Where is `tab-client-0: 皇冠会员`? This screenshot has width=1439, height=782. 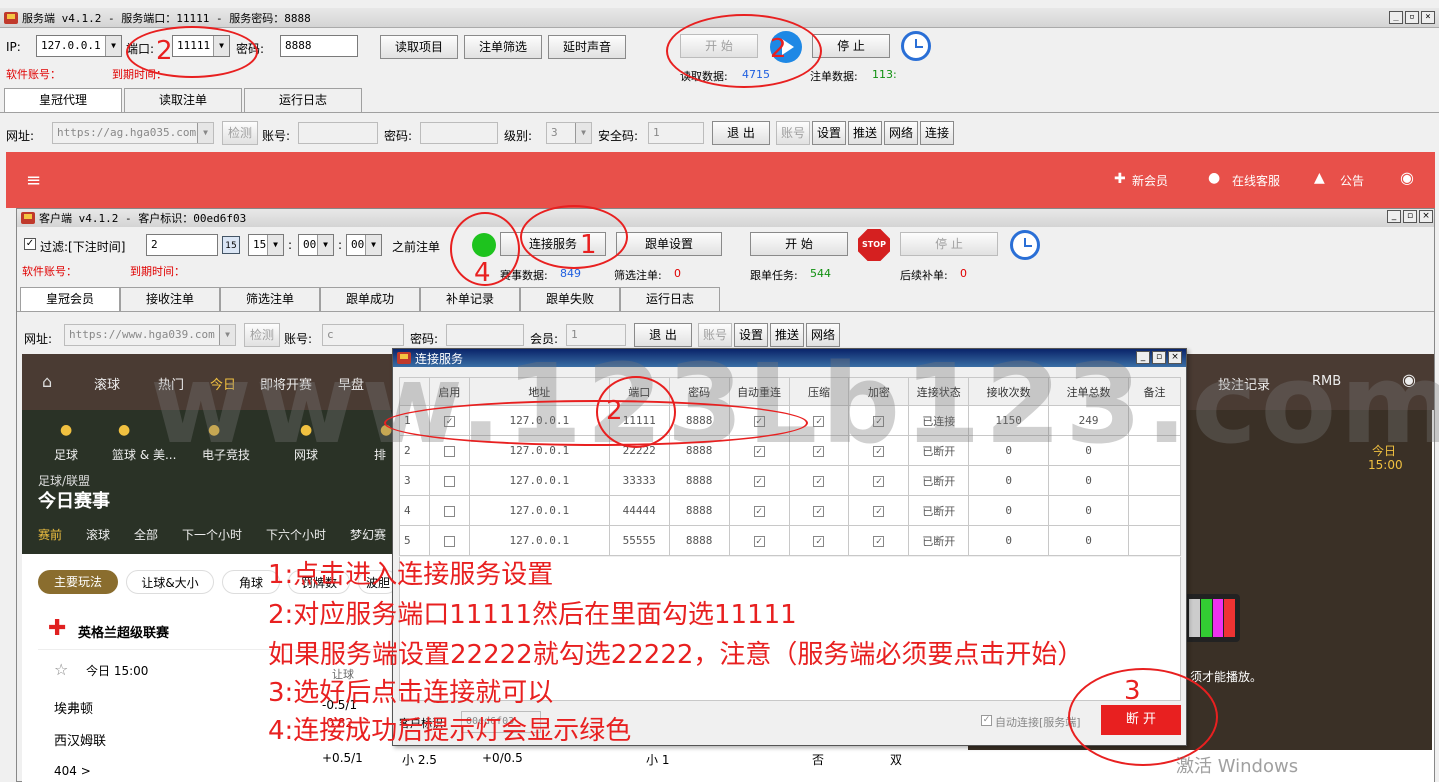 tab-client-0: 皇冠会员 is located at coordinates (70, 299).